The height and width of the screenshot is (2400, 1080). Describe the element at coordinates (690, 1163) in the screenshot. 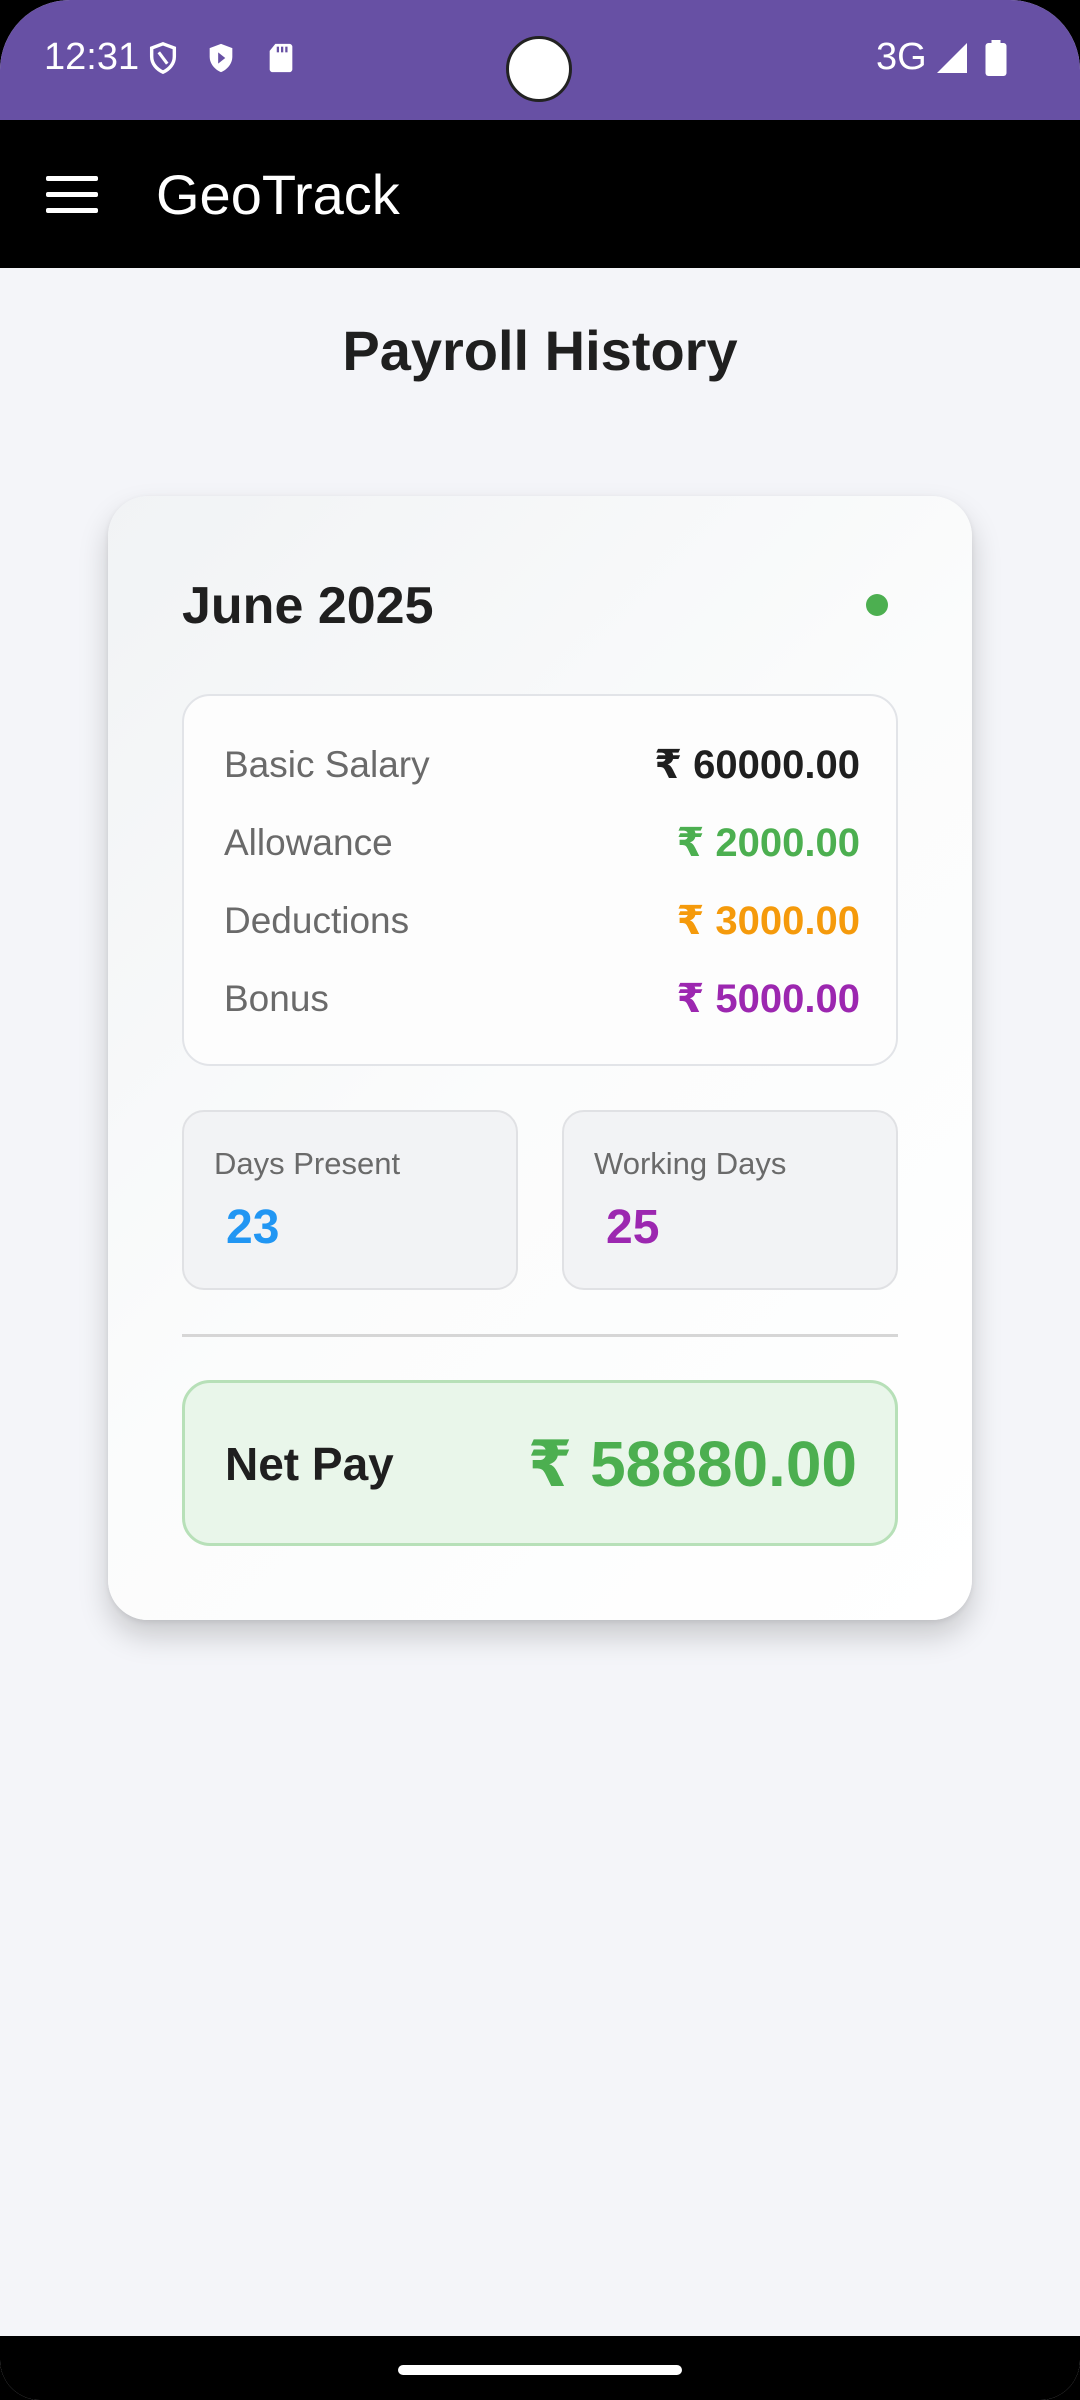

I see `working-days-label: Working Days` at that location.